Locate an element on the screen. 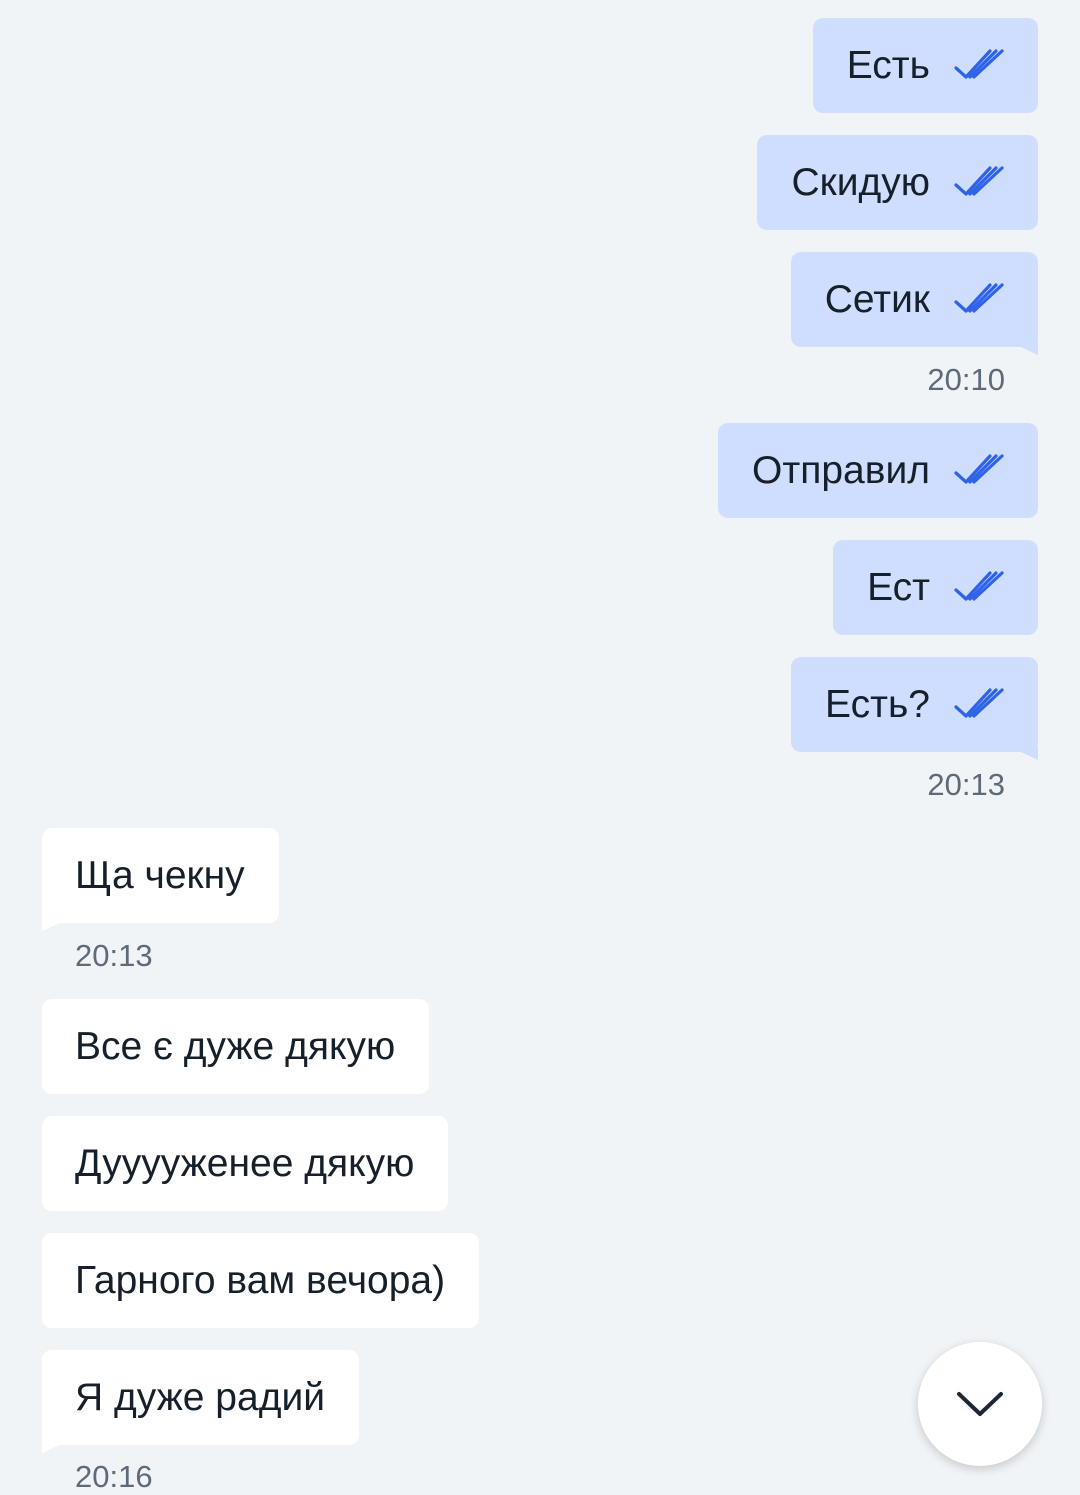 The width and height of the screenshot is (1080, 1495). outgoing-message: Скидую is located at coordinates (897, 182).